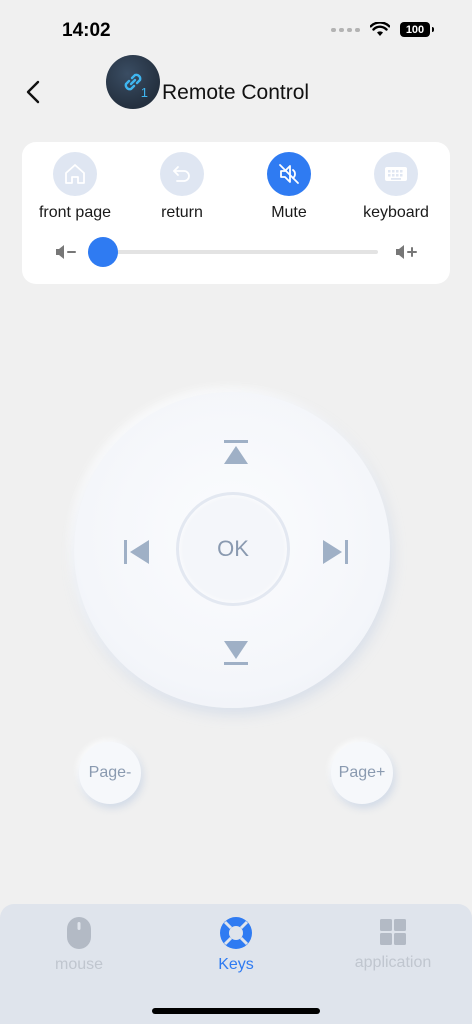 The width and height of the screenshot is (472, 1024). I want to click on wifi-icon, so click(380, 29).